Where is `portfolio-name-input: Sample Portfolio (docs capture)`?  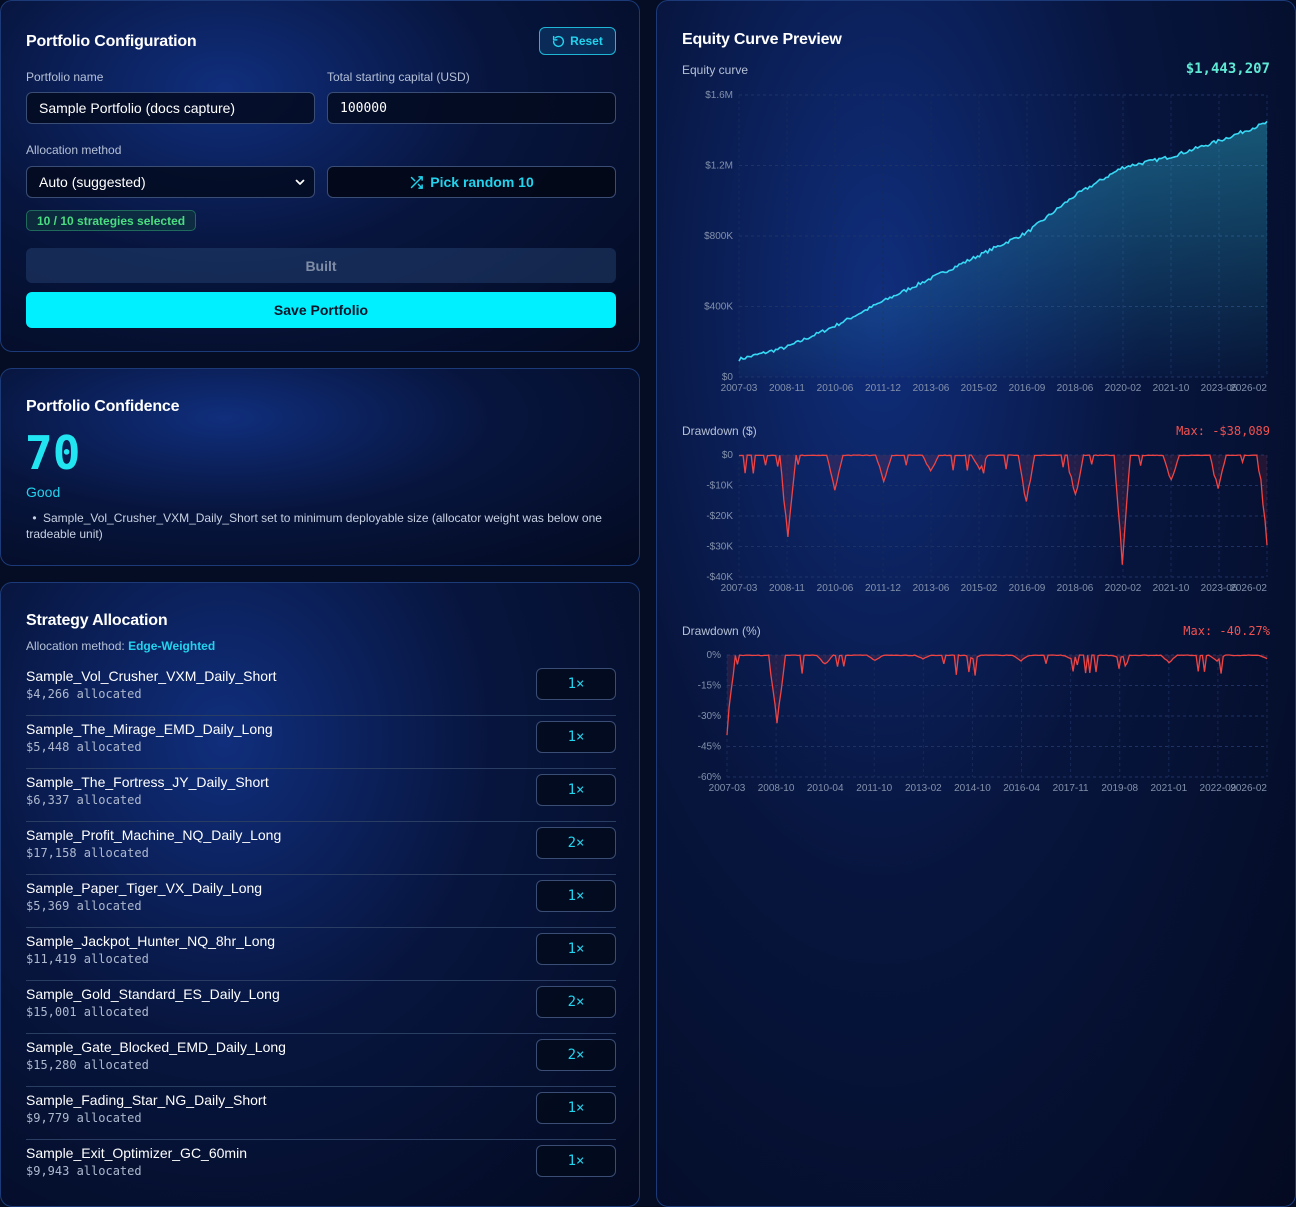
portfolio-name-input: Sample Portfolio (docs capture) is located at coordinates (170, 108).